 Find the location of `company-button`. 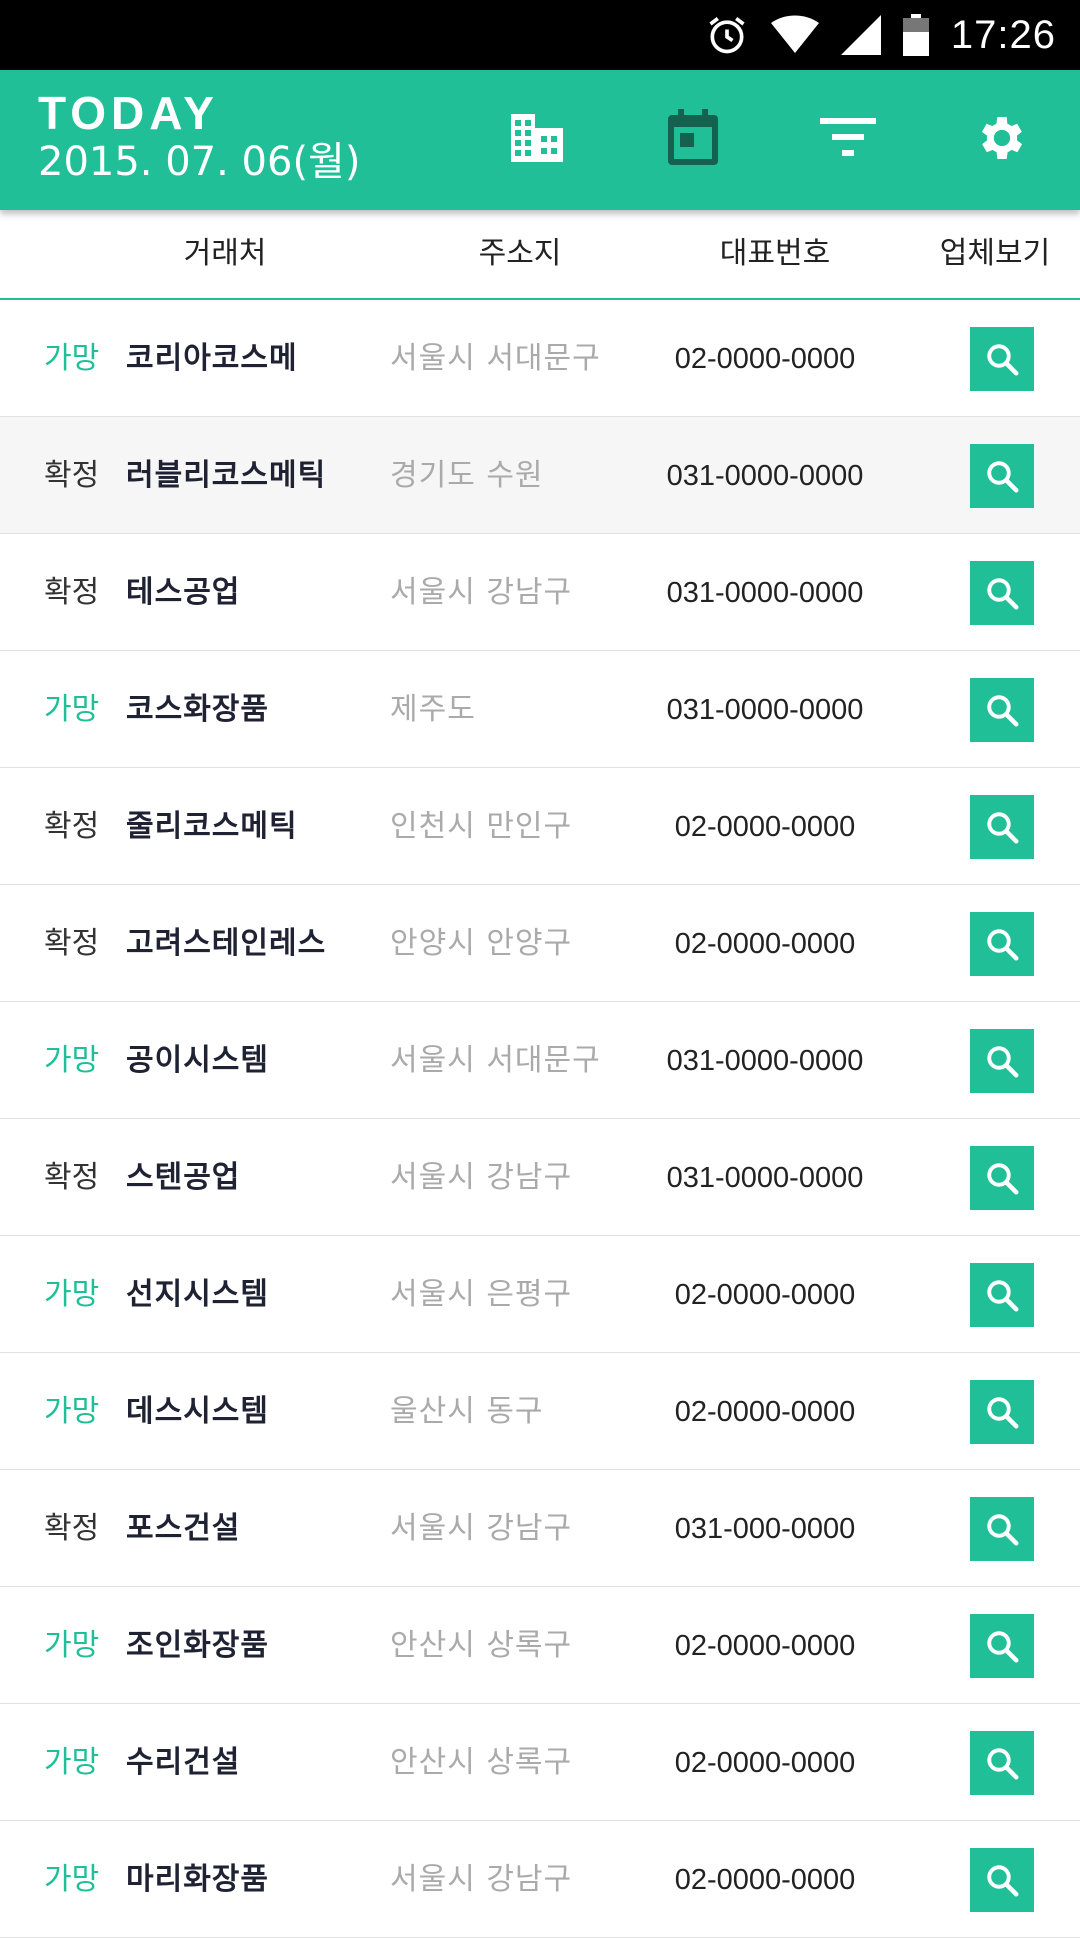

company-button is located at coordinates (537, 140).